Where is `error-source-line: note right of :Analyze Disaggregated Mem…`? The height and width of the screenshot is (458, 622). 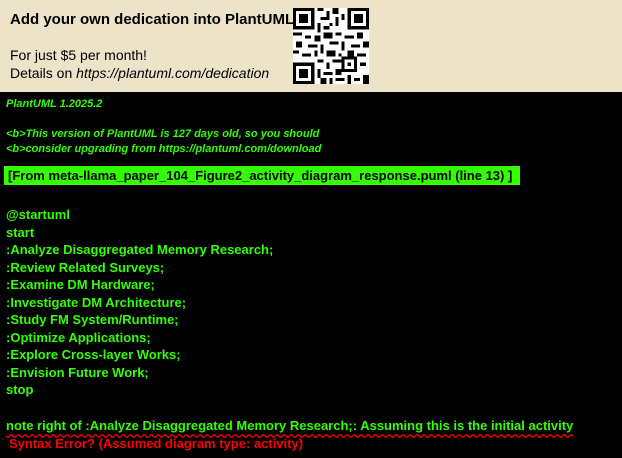 error-source-line: note right of :Analyze Disaggregated Mem… is located at coordinates (290, 425).